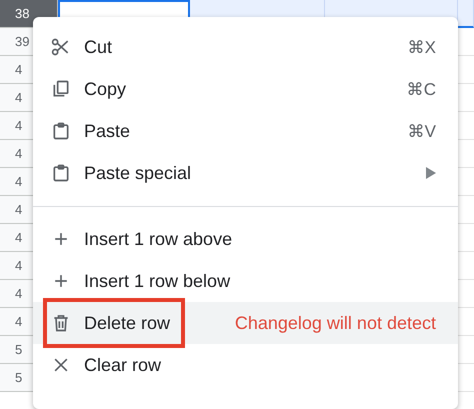 This screenshot has width=474, height=409. I want to click on menu-item-label: Cut, so click(98, 47).